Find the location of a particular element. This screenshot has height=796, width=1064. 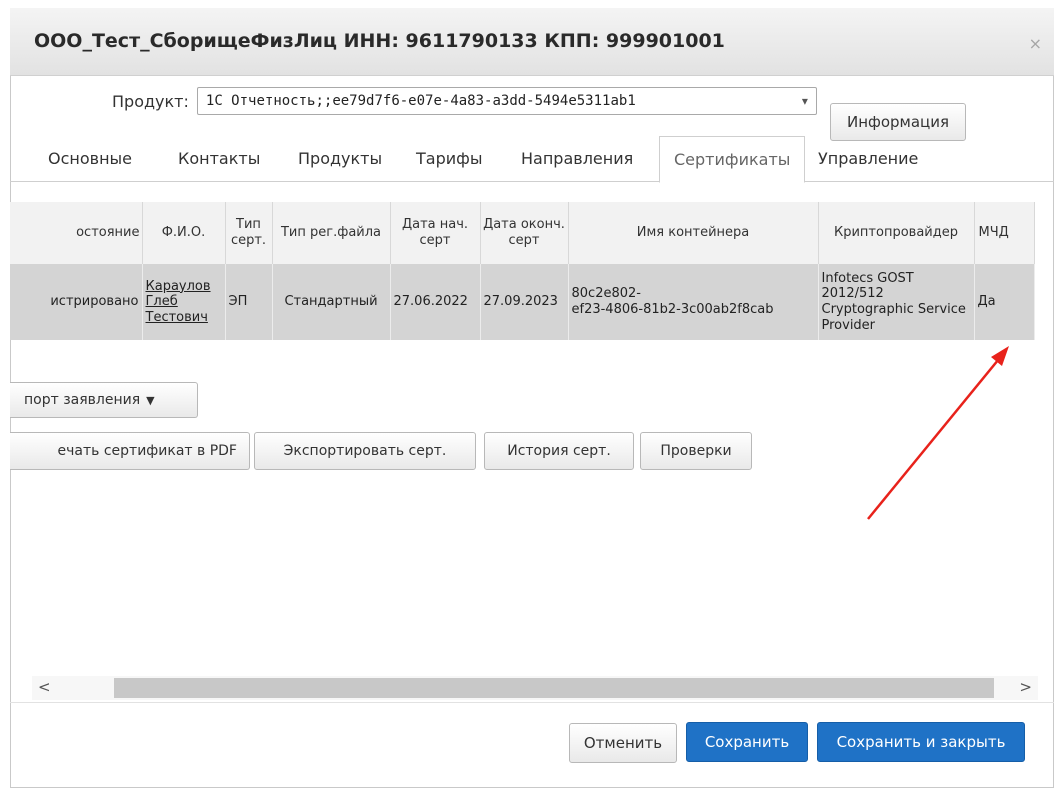

cell-cert-type: ЭП is located at coordinates (249, 302).